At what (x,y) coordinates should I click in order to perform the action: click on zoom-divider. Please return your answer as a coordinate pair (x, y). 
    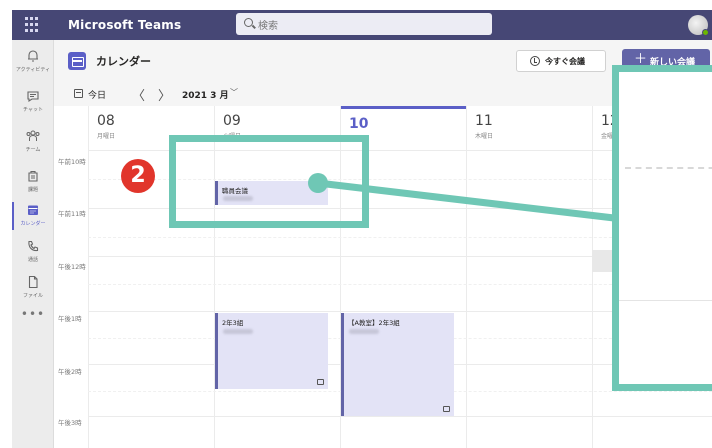
    Looking at the image, I should click on (665, 300).